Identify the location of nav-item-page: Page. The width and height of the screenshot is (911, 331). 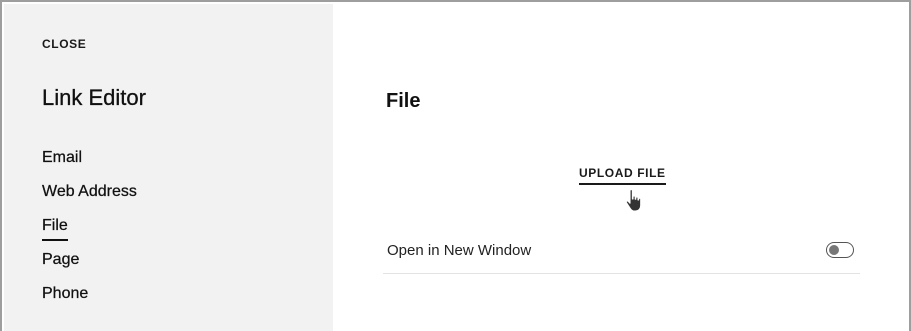
(89, 267).